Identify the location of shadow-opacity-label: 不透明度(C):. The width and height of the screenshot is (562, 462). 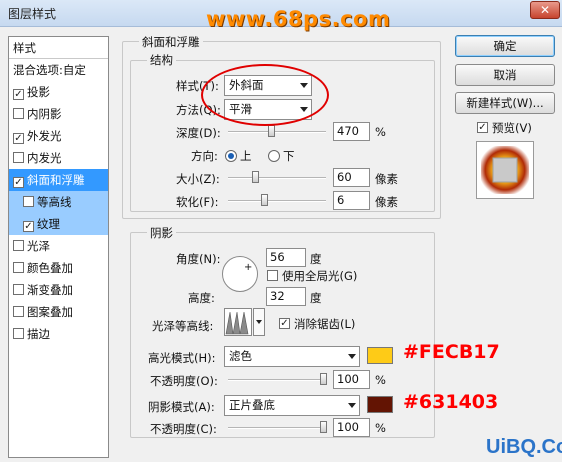
(183, 429).